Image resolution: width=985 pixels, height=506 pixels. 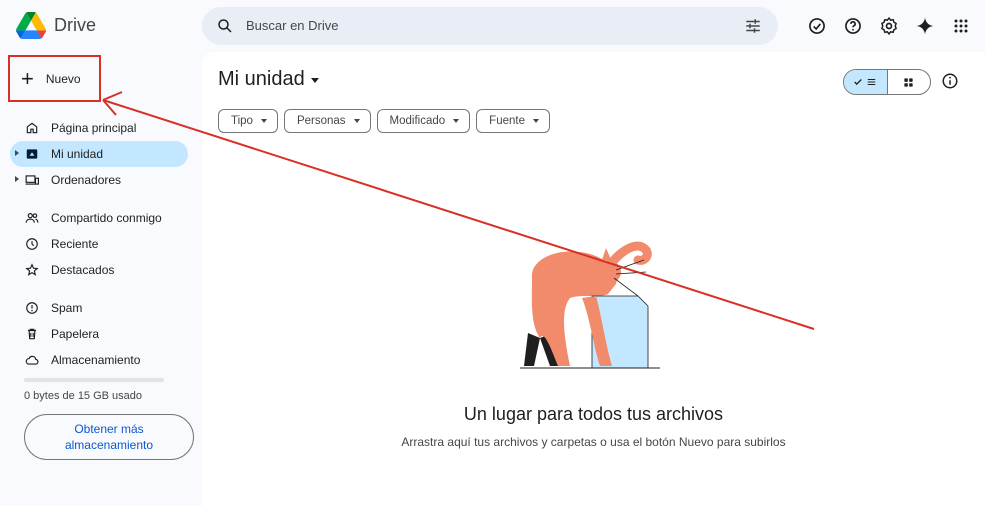 What do you see at coordinates (75, 25) in the screenshot?
I see `app-name: Drive` at bounding box center [75, 25].